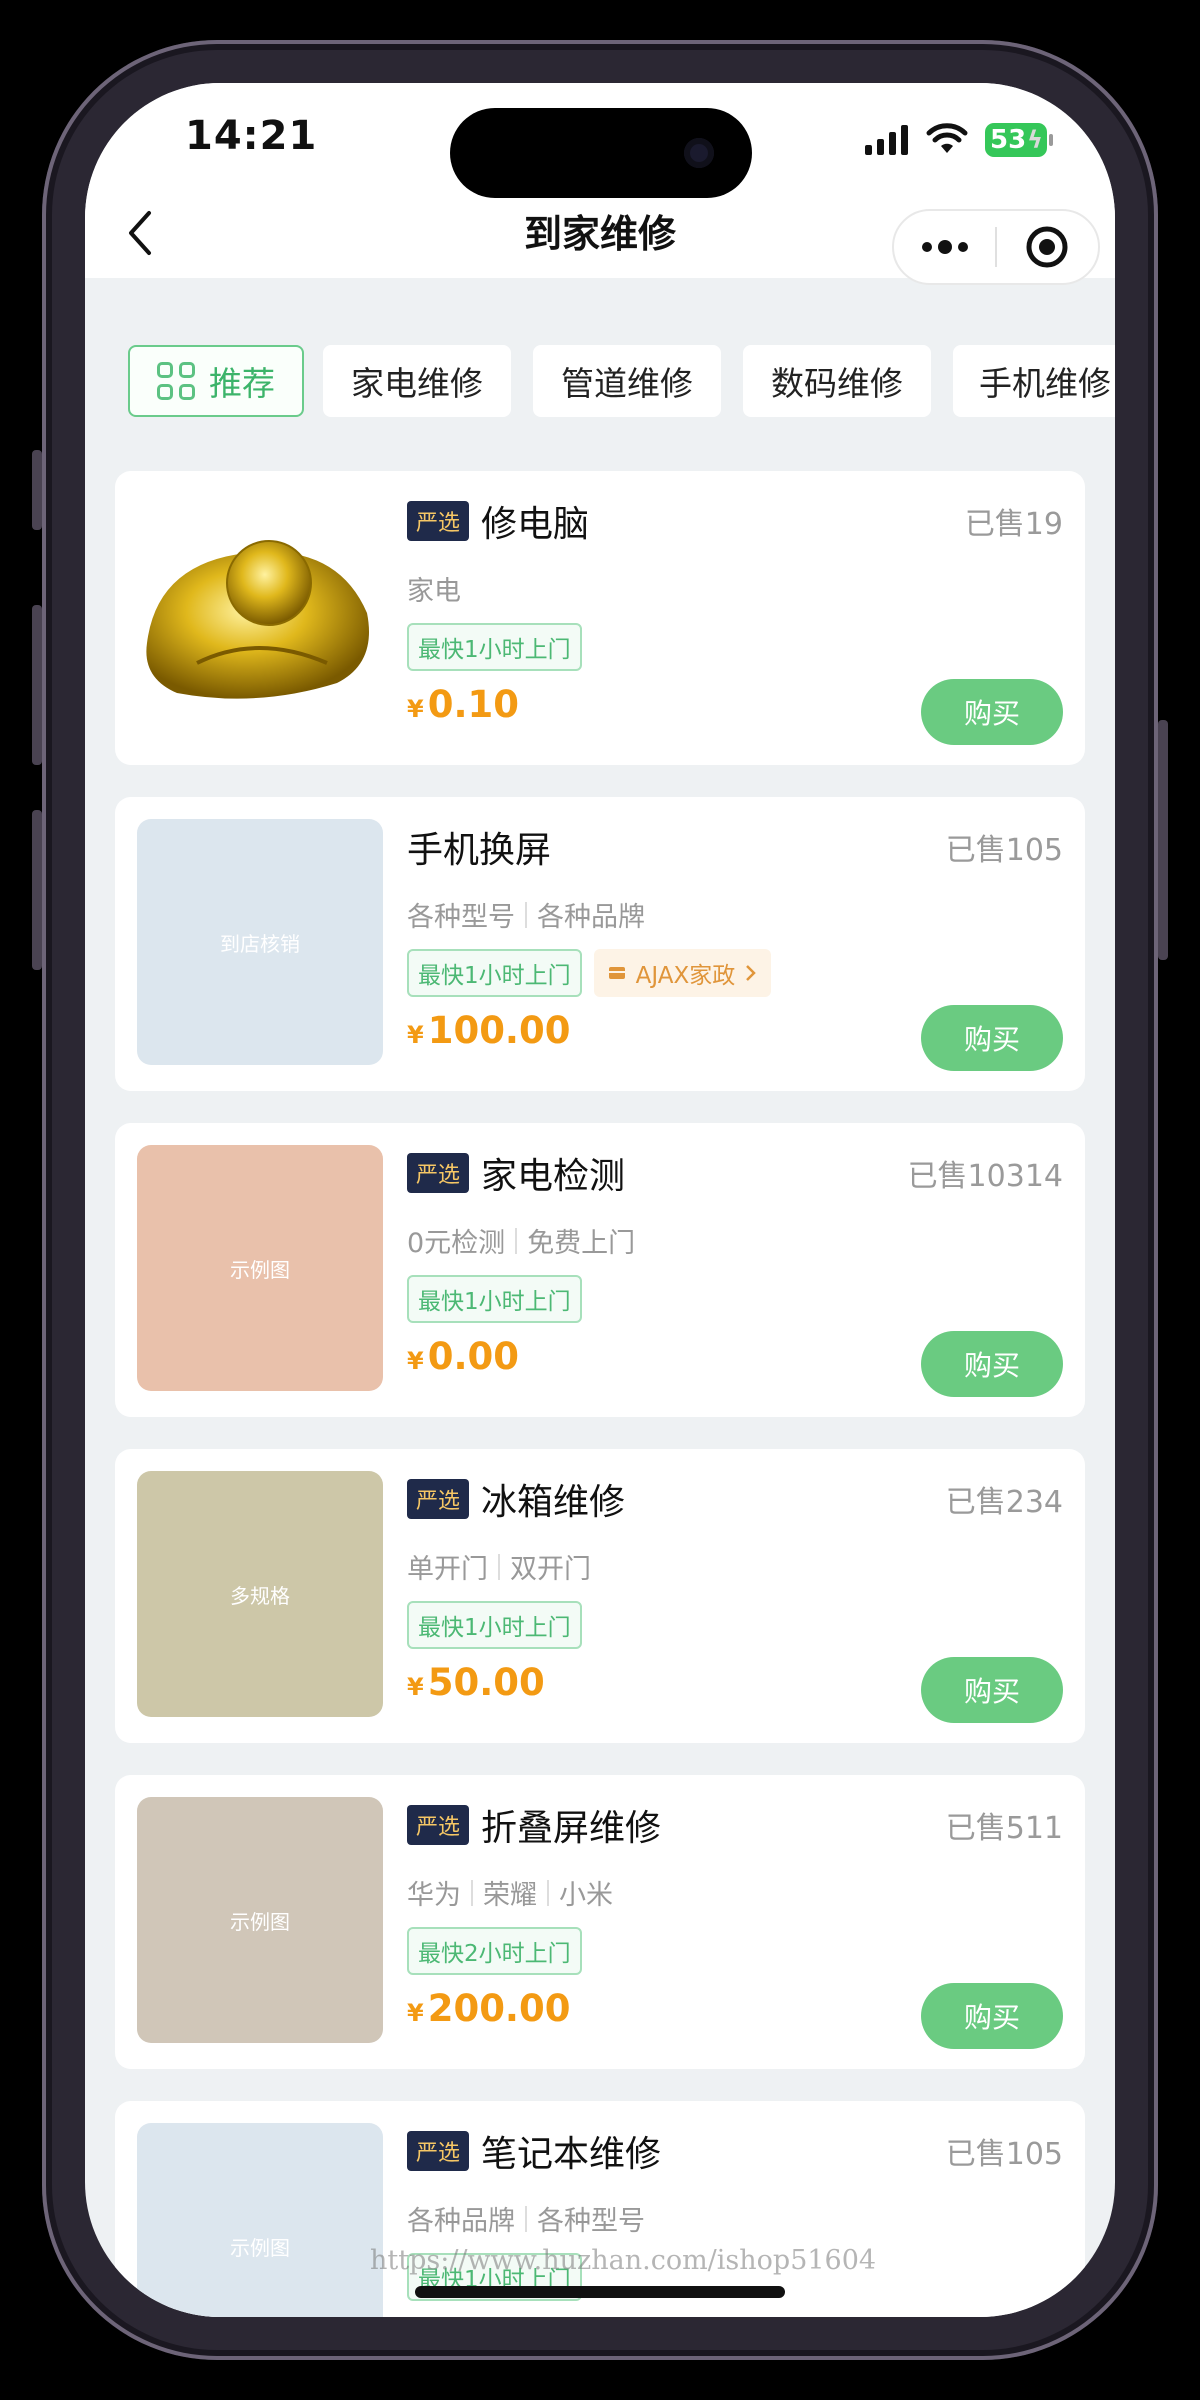  I want to click on header: 14:21 53 ϟ 到家维修, so click(600, 184).